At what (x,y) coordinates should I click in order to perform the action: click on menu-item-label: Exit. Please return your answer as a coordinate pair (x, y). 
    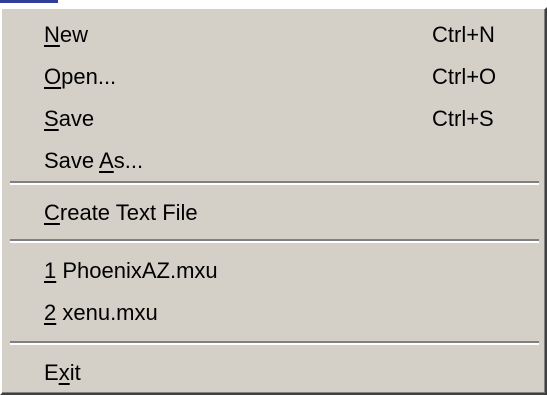
    Looking at the image, I should click on (62, 372).